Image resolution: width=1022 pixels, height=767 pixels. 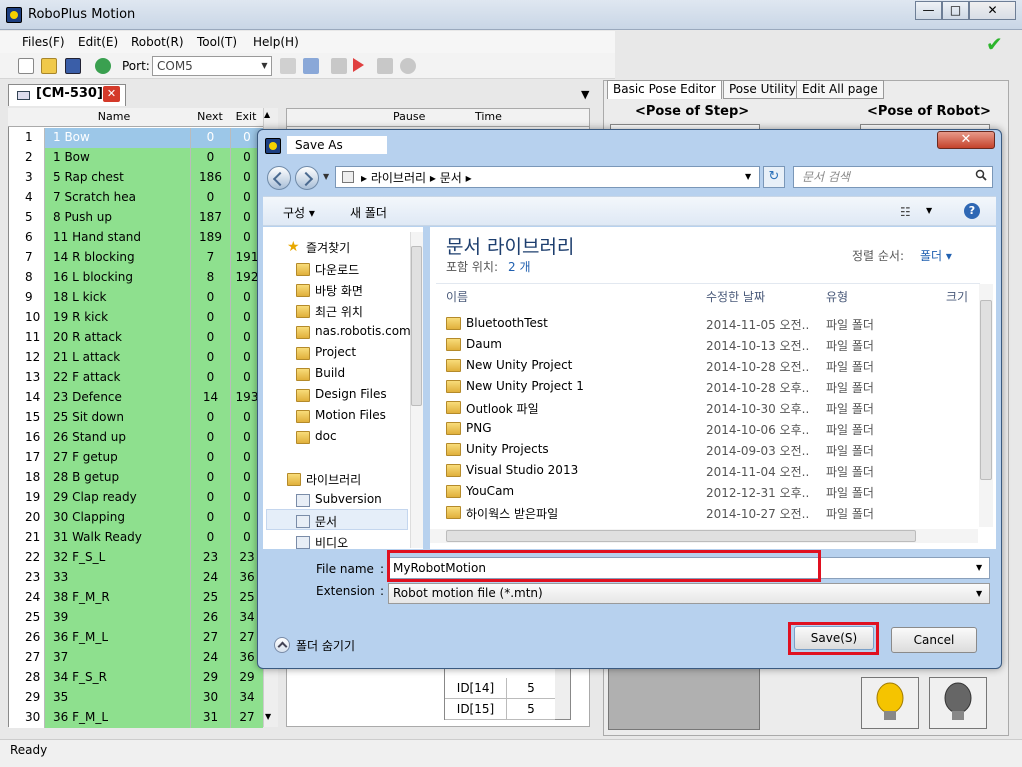 What do you see at coordinates (681, 536) in the screenshot?
I see `file-hscroll-thumb` at bounding box center [681, 536].